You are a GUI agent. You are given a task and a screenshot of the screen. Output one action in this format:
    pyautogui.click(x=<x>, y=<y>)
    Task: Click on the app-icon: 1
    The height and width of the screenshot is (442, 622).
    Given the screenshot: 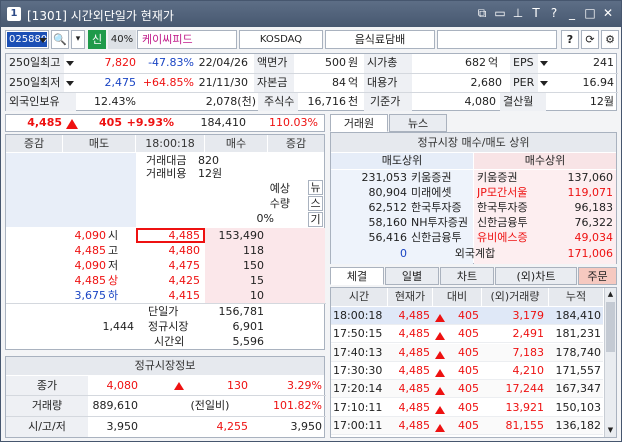 What is the action you would take?
    pyautogui.click(x=14, y=14)
    